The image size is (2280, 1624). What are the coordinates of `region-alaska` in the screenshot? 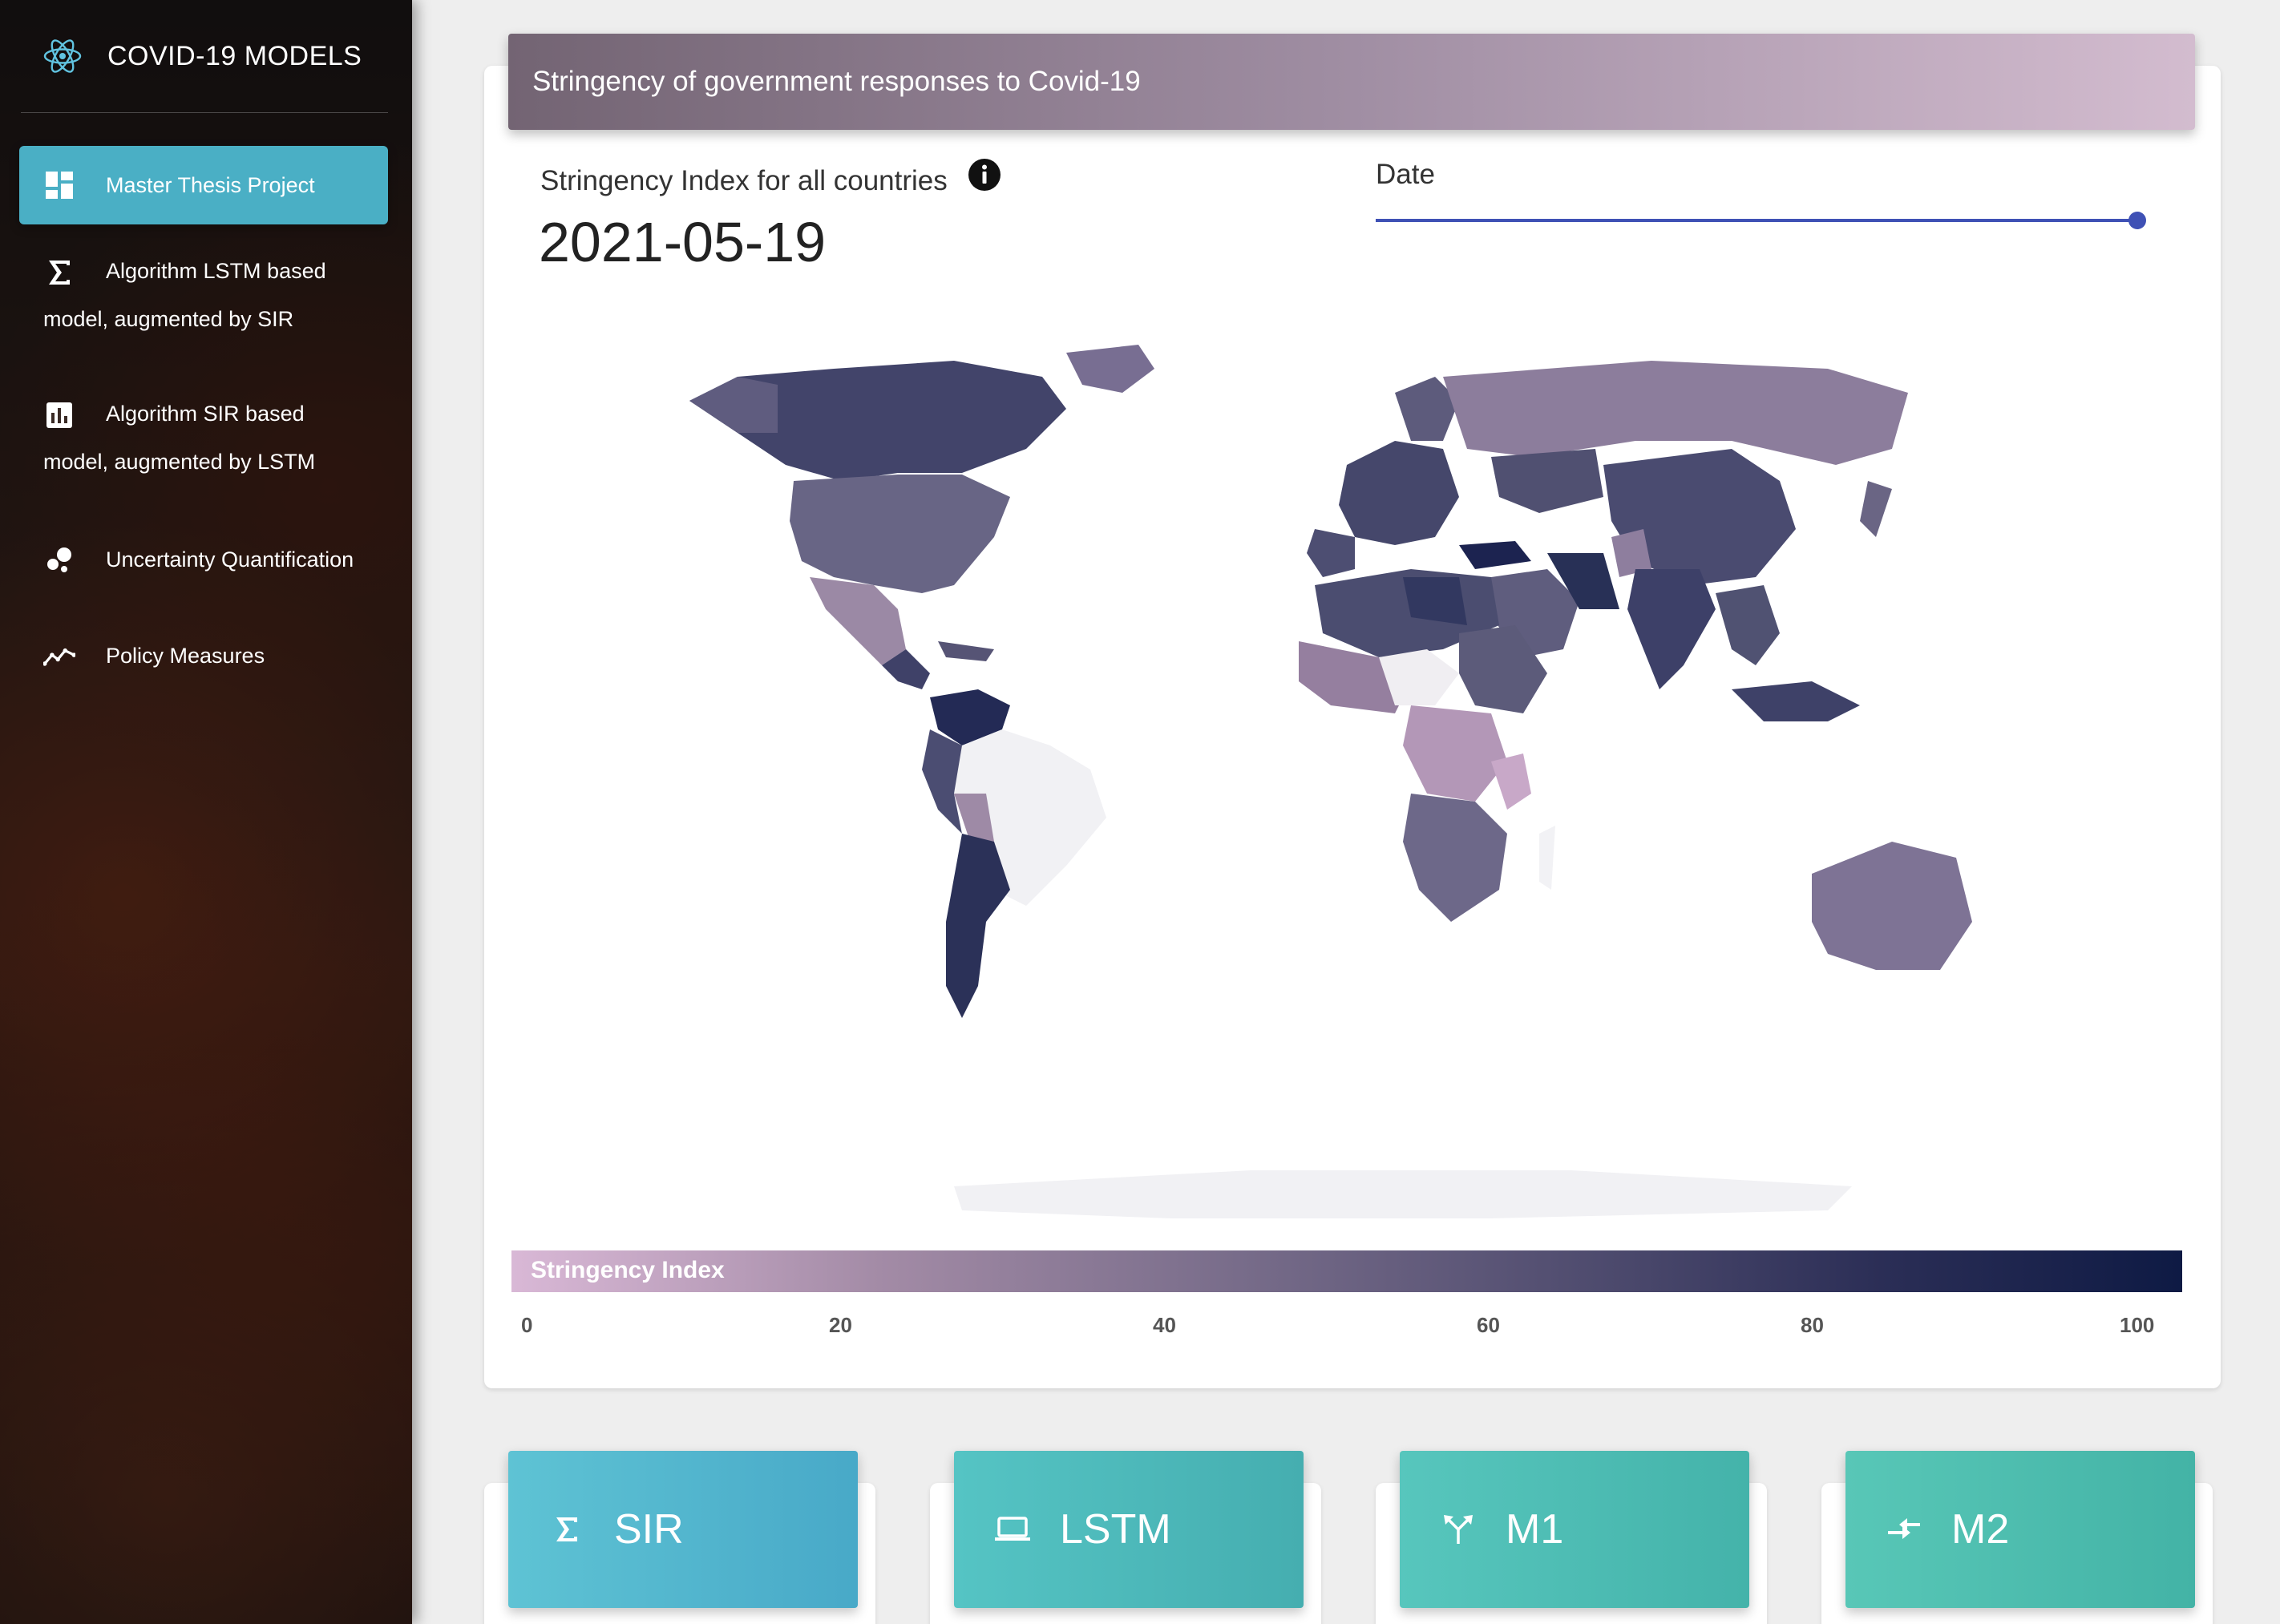 It's located at (734, 405).